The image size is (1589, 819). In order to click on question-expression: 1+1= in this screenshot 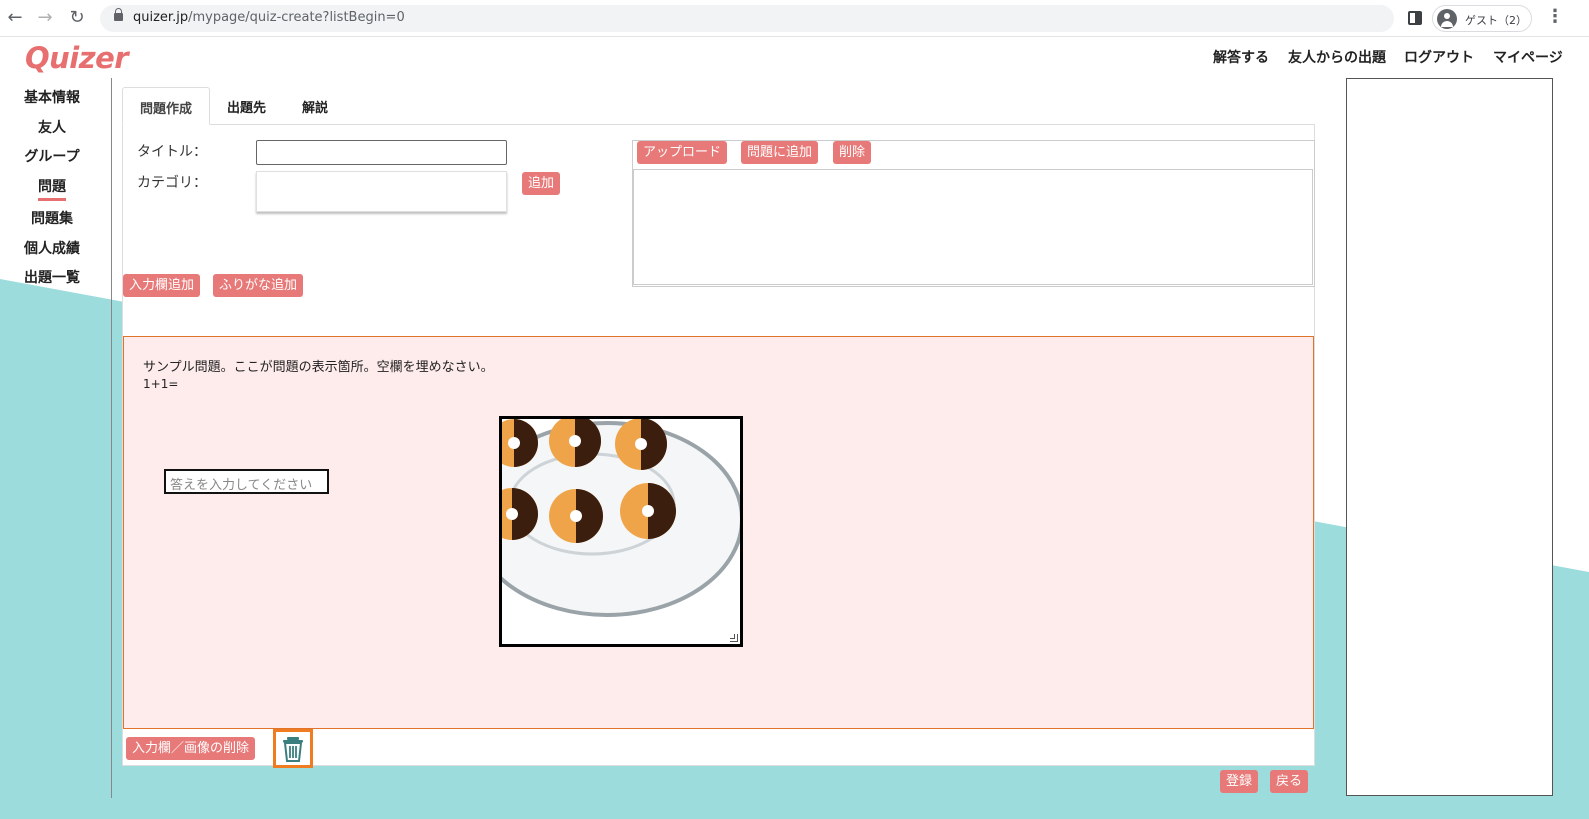, I will do `click(161, 384)`.